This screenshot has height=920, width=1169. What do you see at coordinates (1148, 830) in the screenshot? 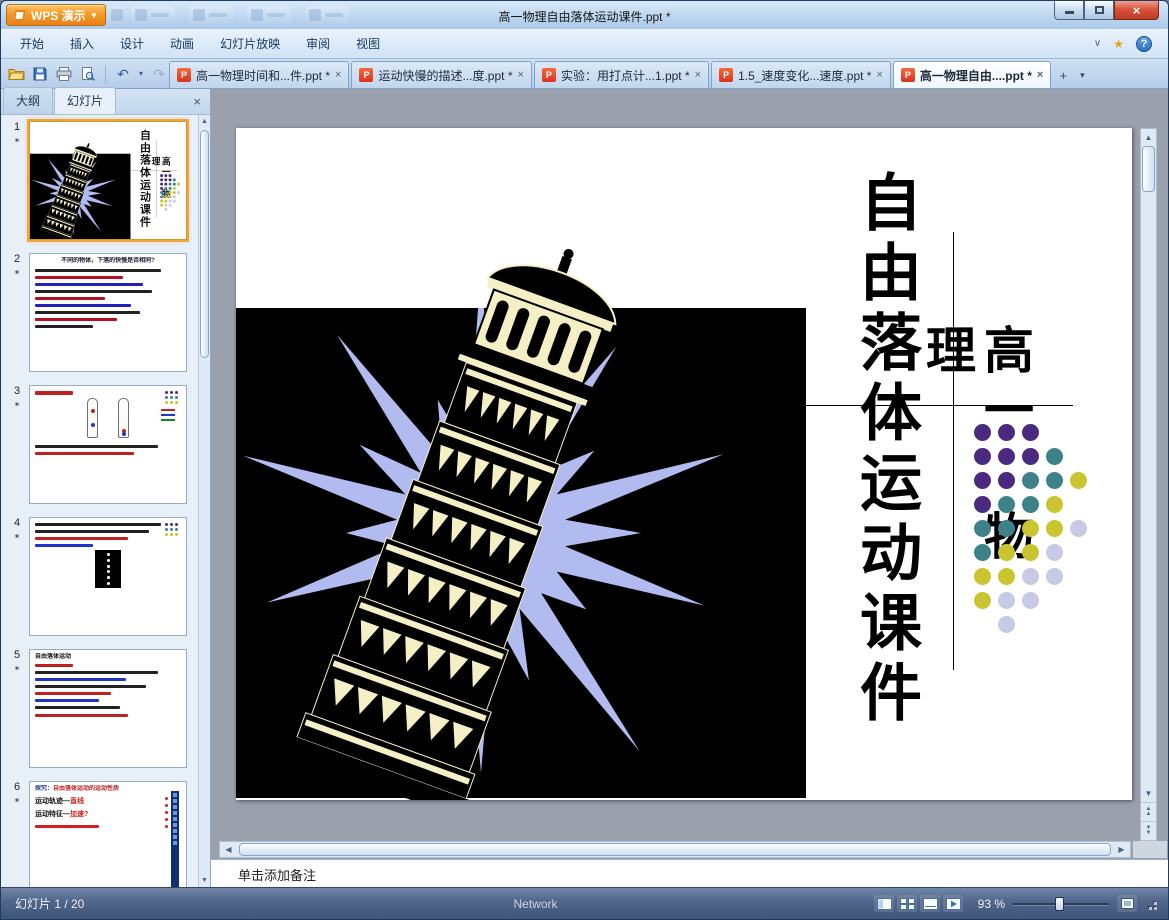
I see `next-slide-button: ▼ ▼` at bounding box center [1148, 830].